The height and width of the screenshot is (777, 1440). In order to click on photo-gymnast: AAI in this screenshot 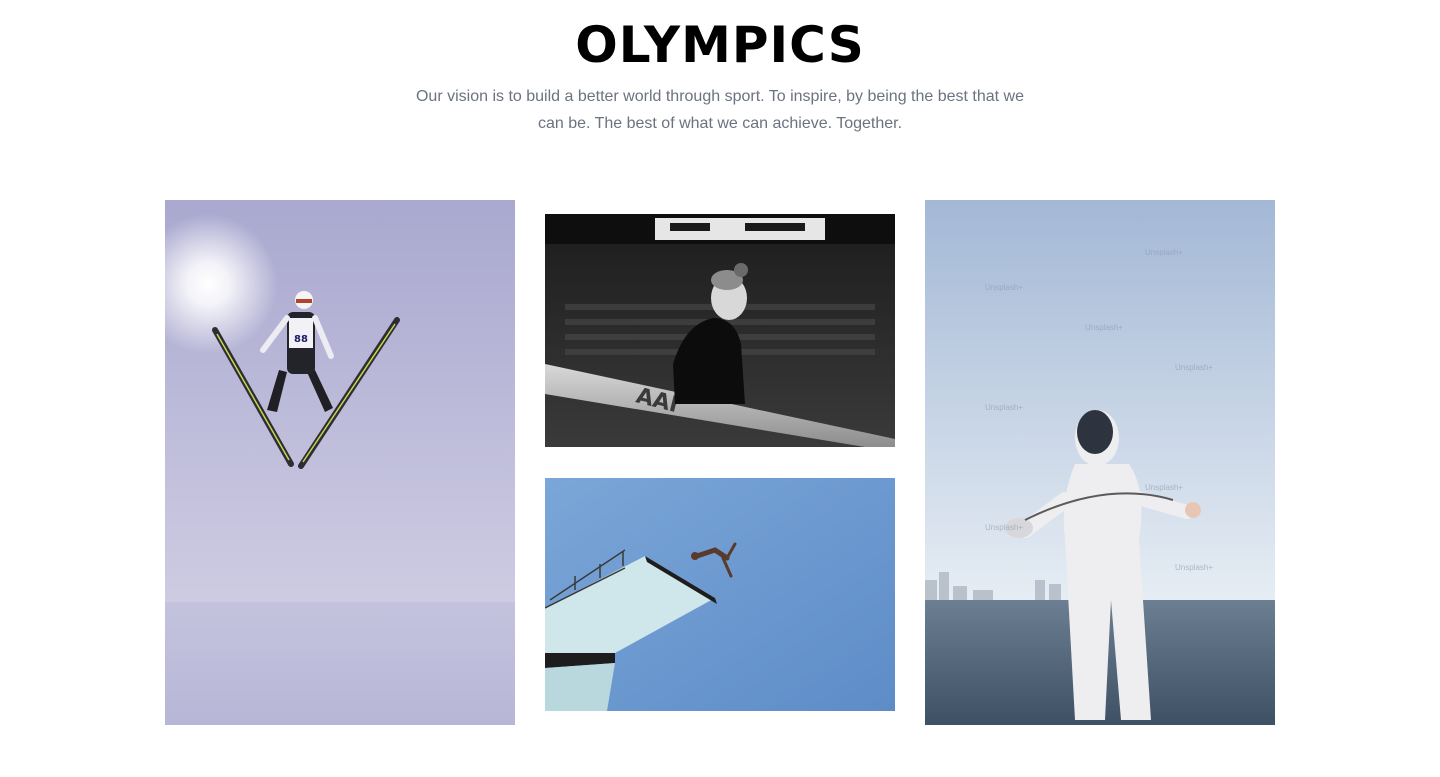, I will do `click(720, 330)`.